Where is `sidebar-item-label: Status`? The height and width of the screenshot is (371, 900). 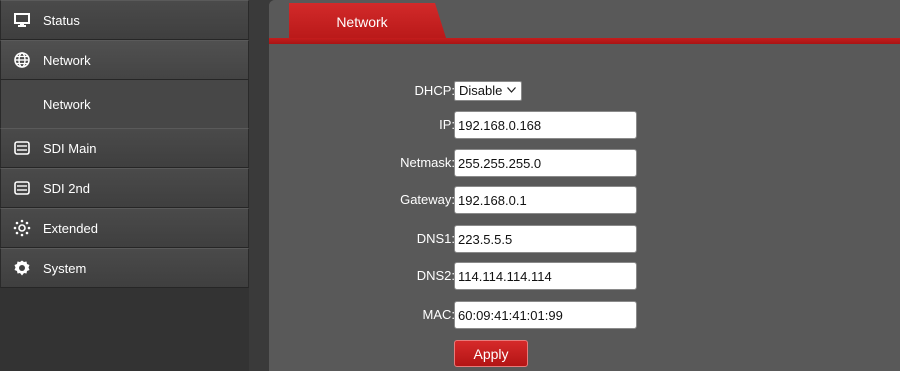
sidebar-item-label: Status is located at coordinates (61, 20).